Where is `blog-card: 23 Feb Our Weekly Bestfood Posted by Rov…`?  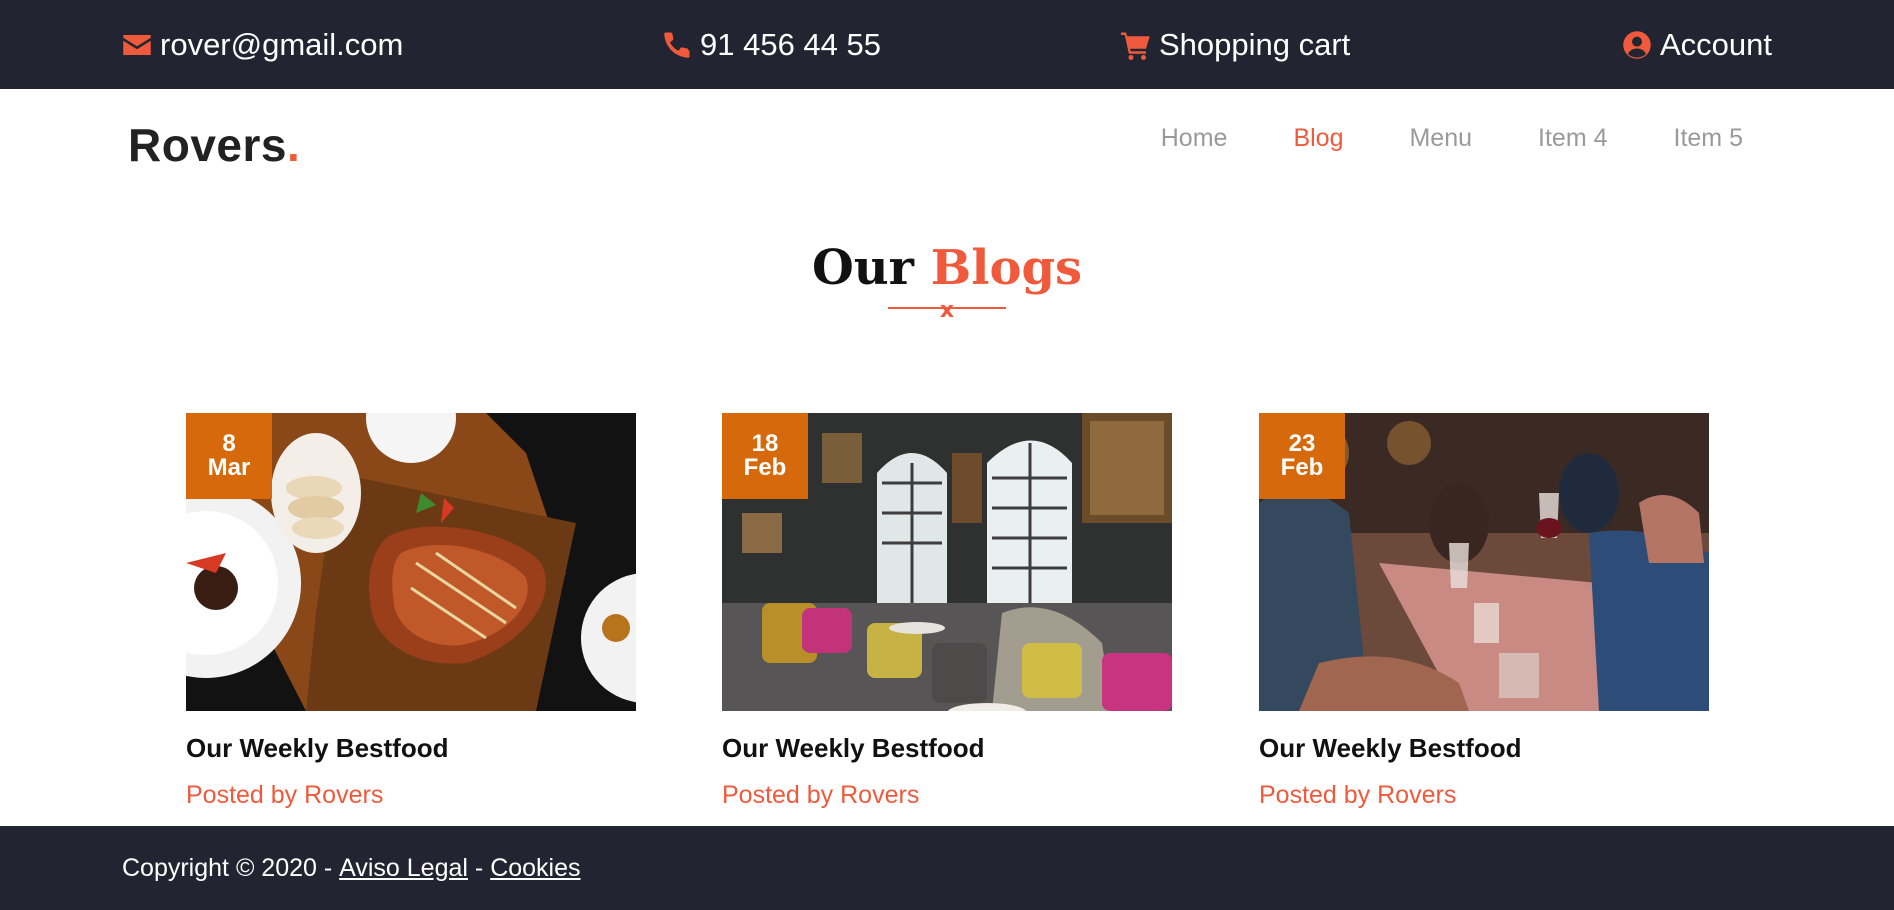
blog-card: 23 Feb Our Weekly Bestfood Posted by Rov… is located at coordinates (1484, 611).